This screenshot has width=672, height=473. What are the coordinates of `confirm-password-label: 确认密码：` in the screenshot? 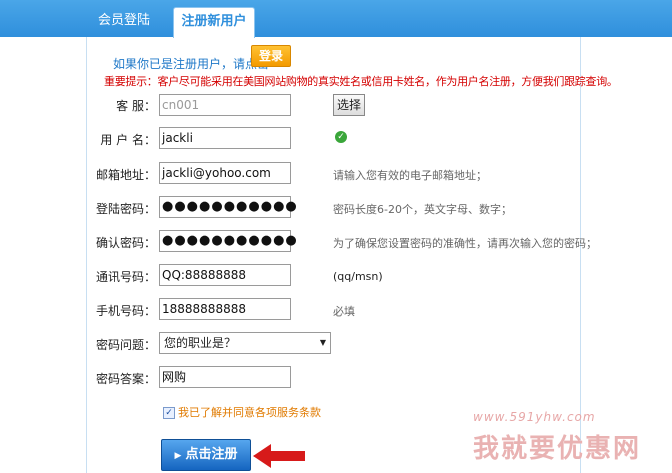 It's located at (126, 243).